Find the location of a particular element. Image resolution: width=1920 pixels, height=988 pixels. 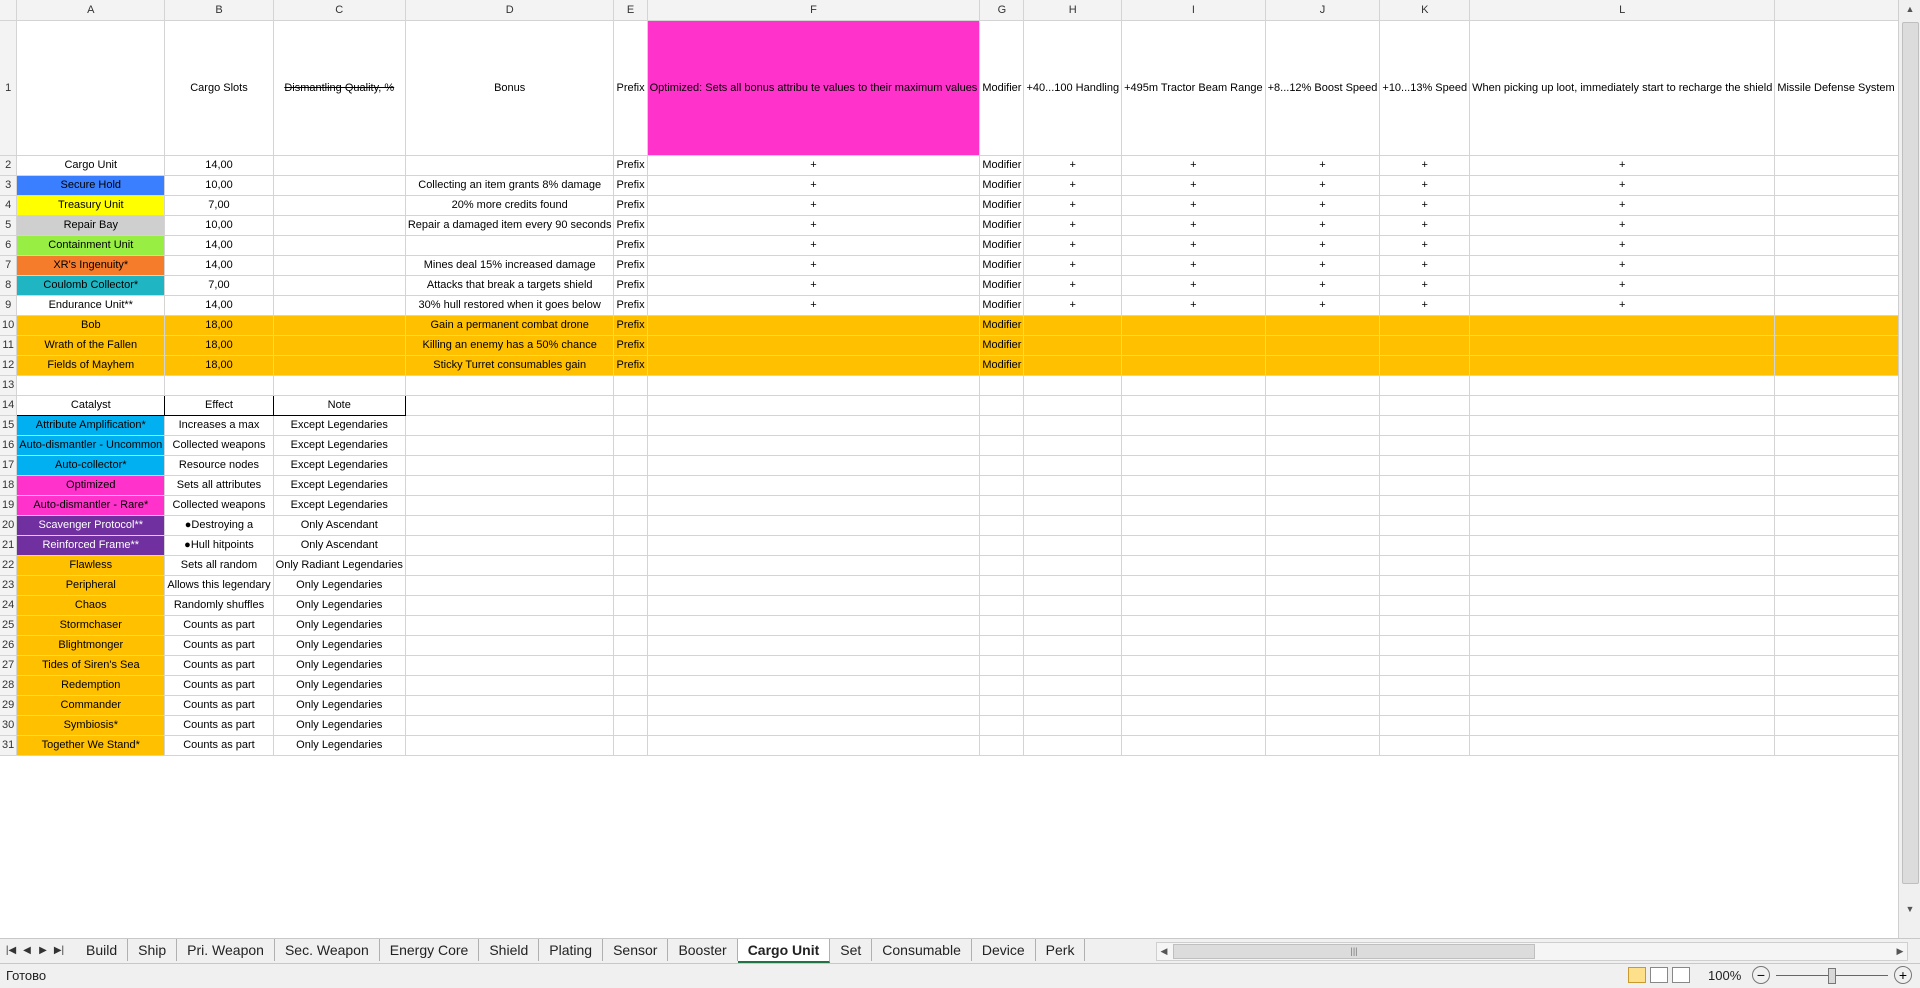

effect-cell: ●Hull hitpoints is located at coordinates (219, 545).